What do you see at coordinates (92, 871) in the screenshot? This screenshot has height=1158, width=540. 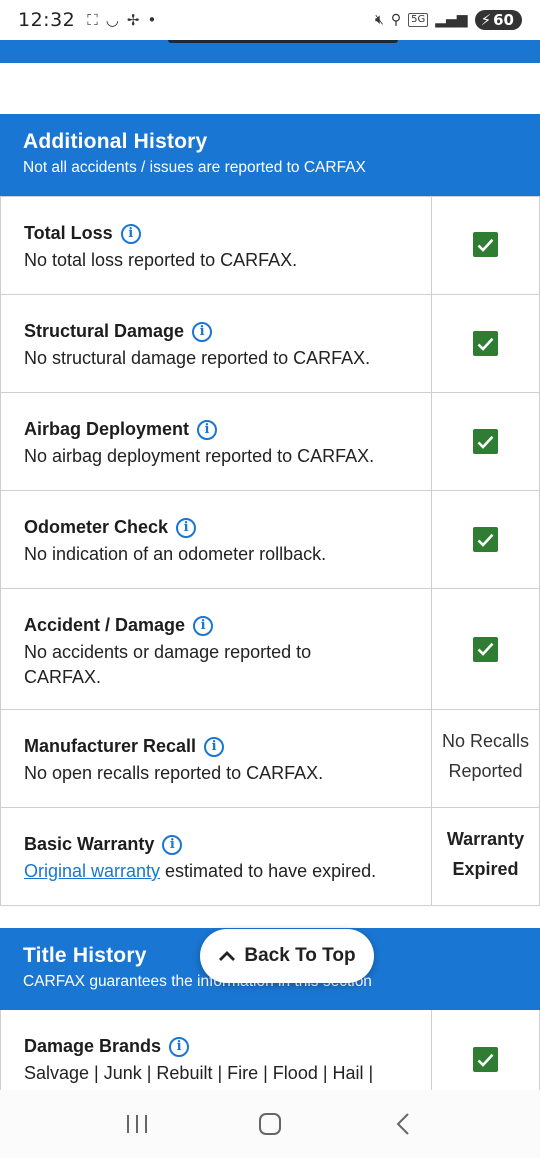 I see `original-warranty-link: Original warranty` at bounding box center [92, 871].